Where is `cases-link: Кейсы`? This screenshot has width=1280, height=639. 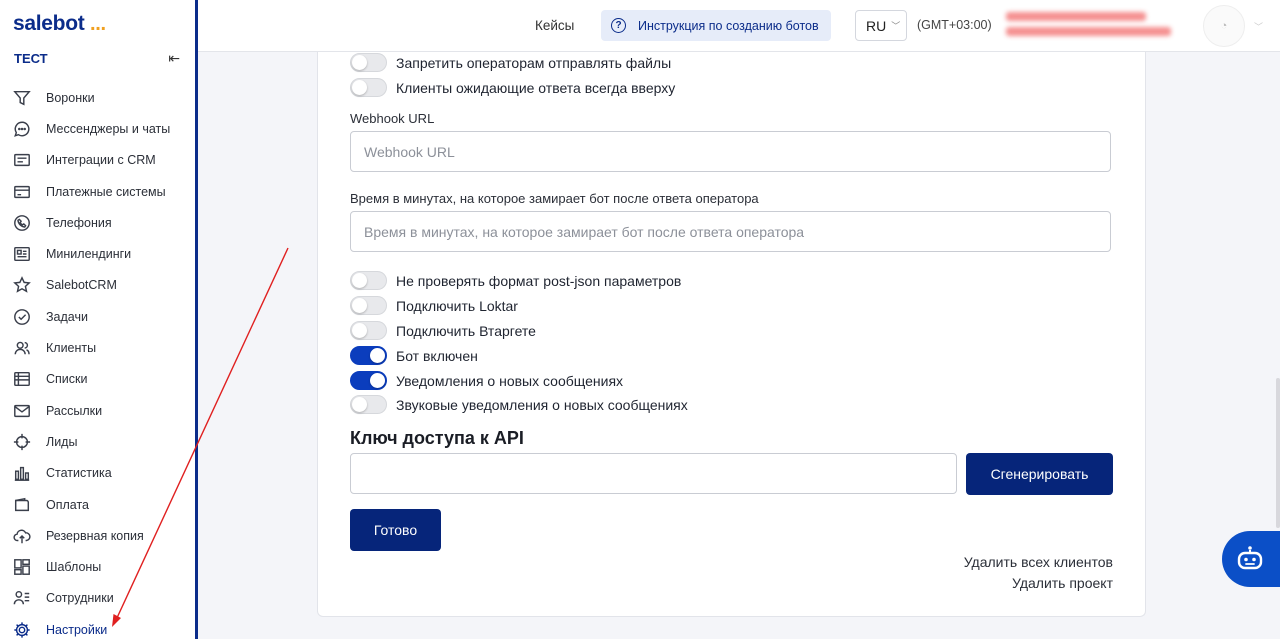
cases-link: Кейсы is located at coordinates (554, 25).